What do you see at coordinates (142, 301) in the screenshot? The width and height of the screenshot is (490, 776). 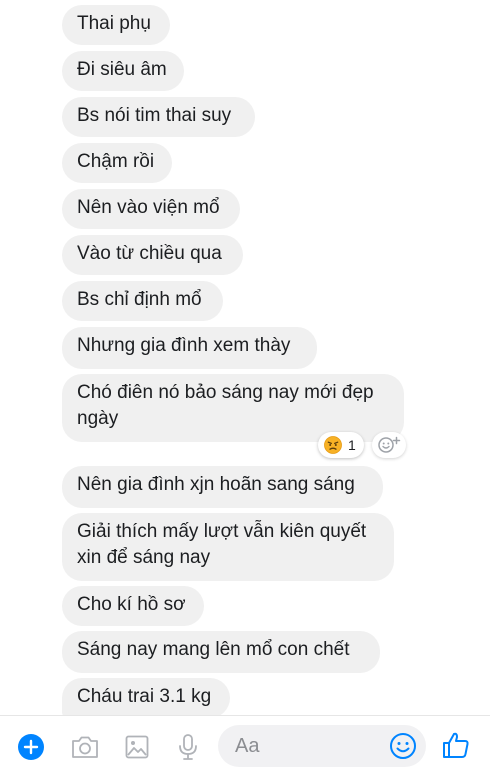 I see `message-bubble: Bs chỉ định mổ` at bounding box center [142, 301].